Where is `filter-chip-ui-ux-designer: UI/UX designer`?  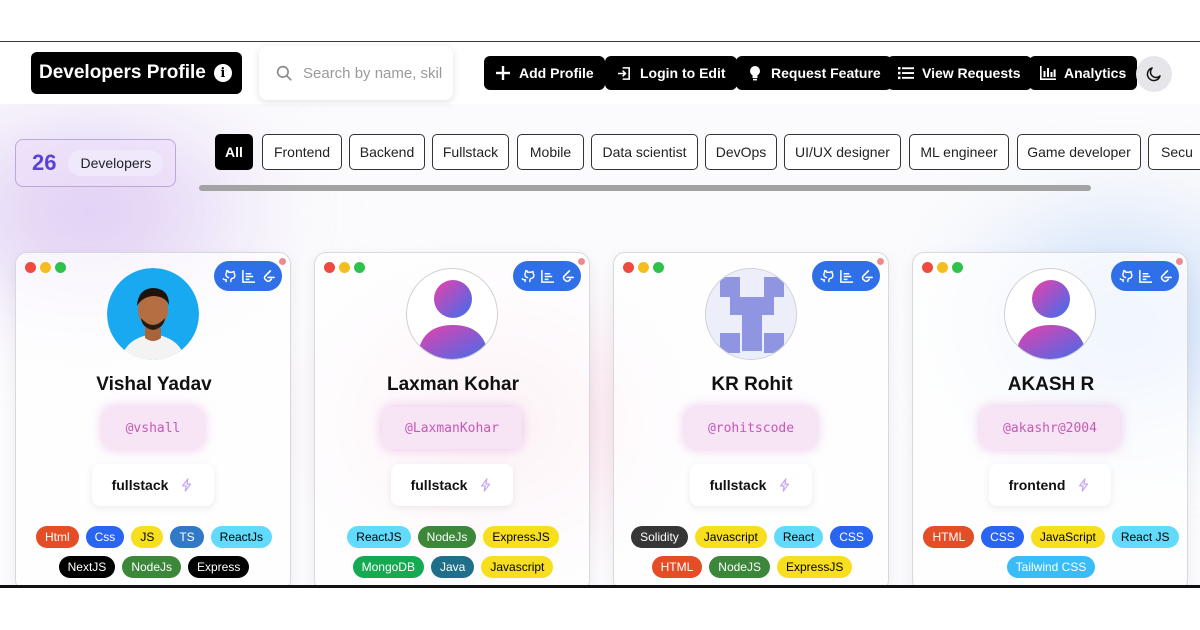 filter-chip-ui-ux-designer: UI/UX designer is located at coordinates (842, 152).